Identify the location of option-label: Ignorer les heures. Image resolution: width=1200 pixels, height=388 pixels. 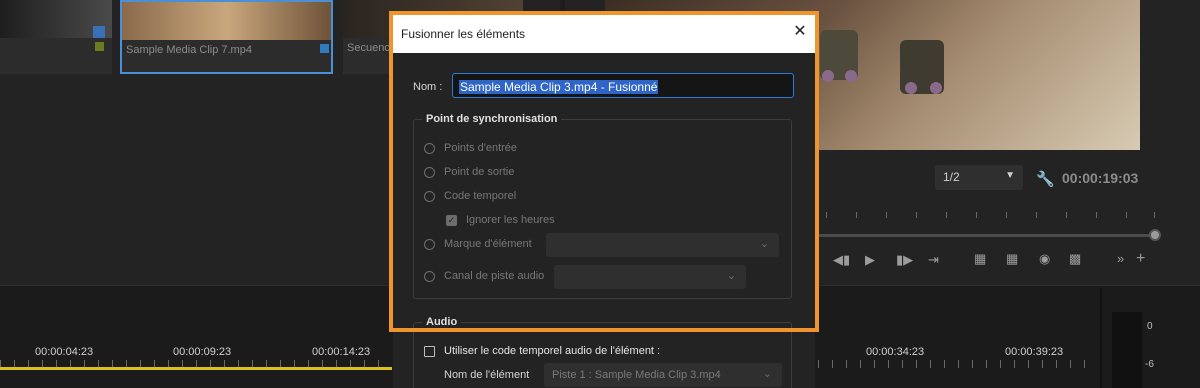
(510, 220).